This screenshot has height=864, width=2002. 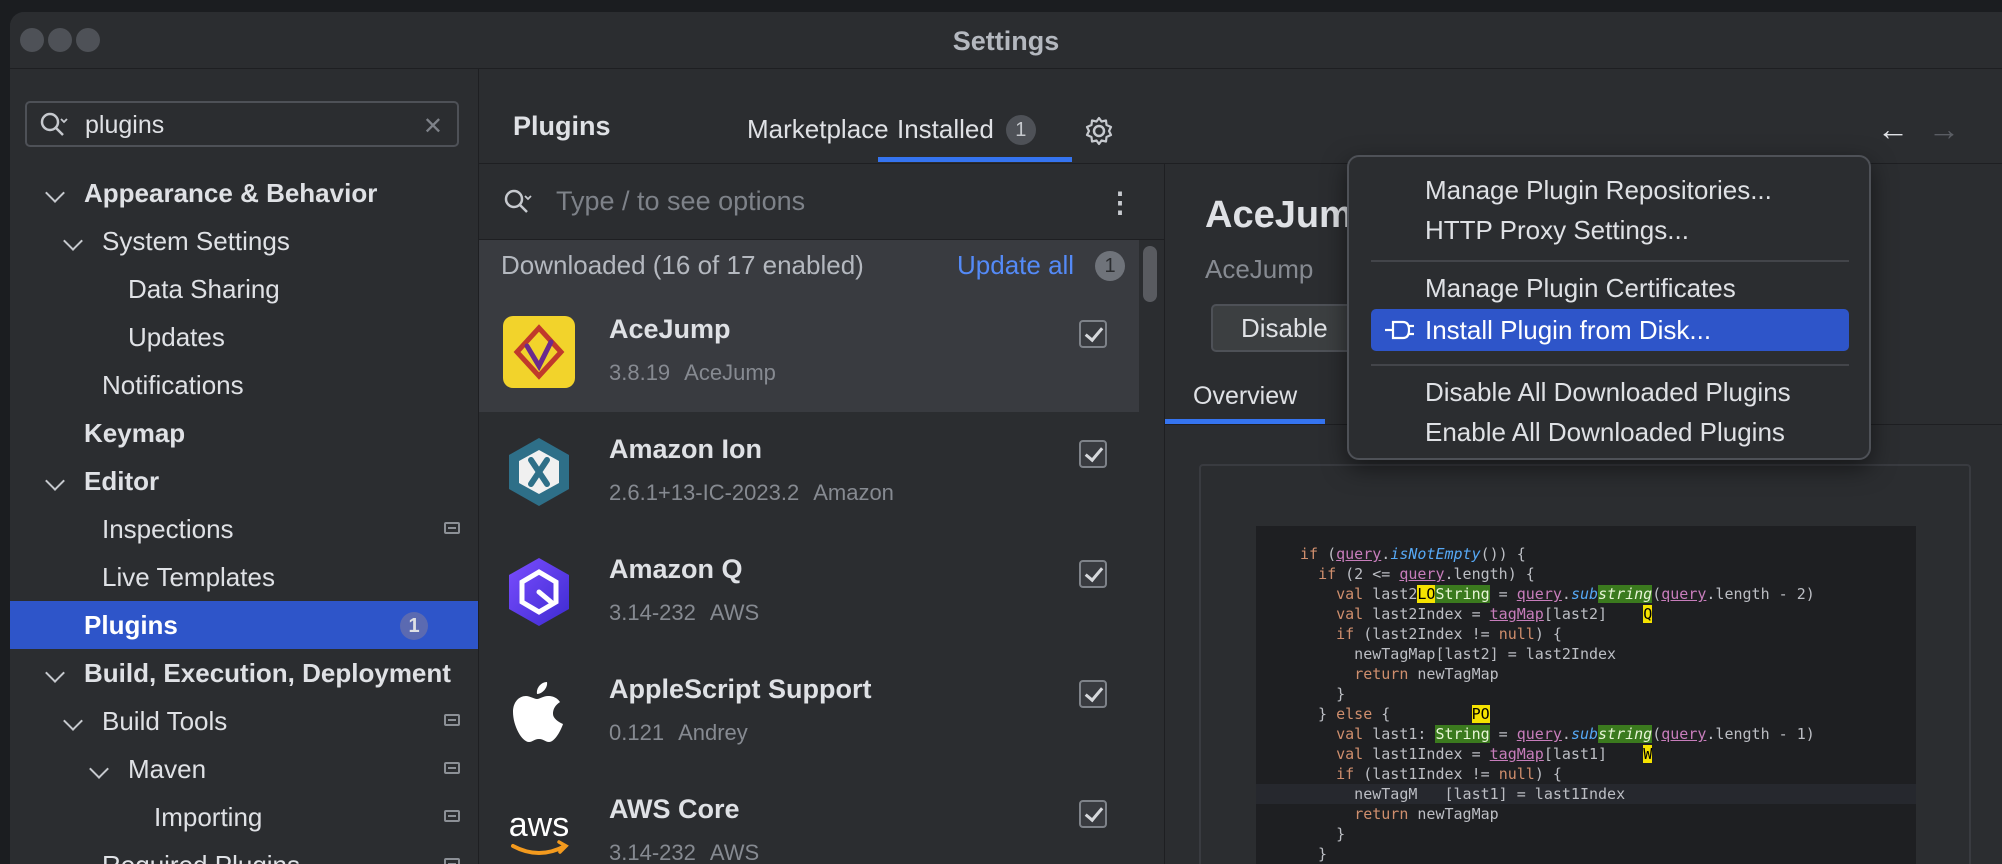 I want to click on sidebar-item-label: Plugins, so click(x=131, y=625).